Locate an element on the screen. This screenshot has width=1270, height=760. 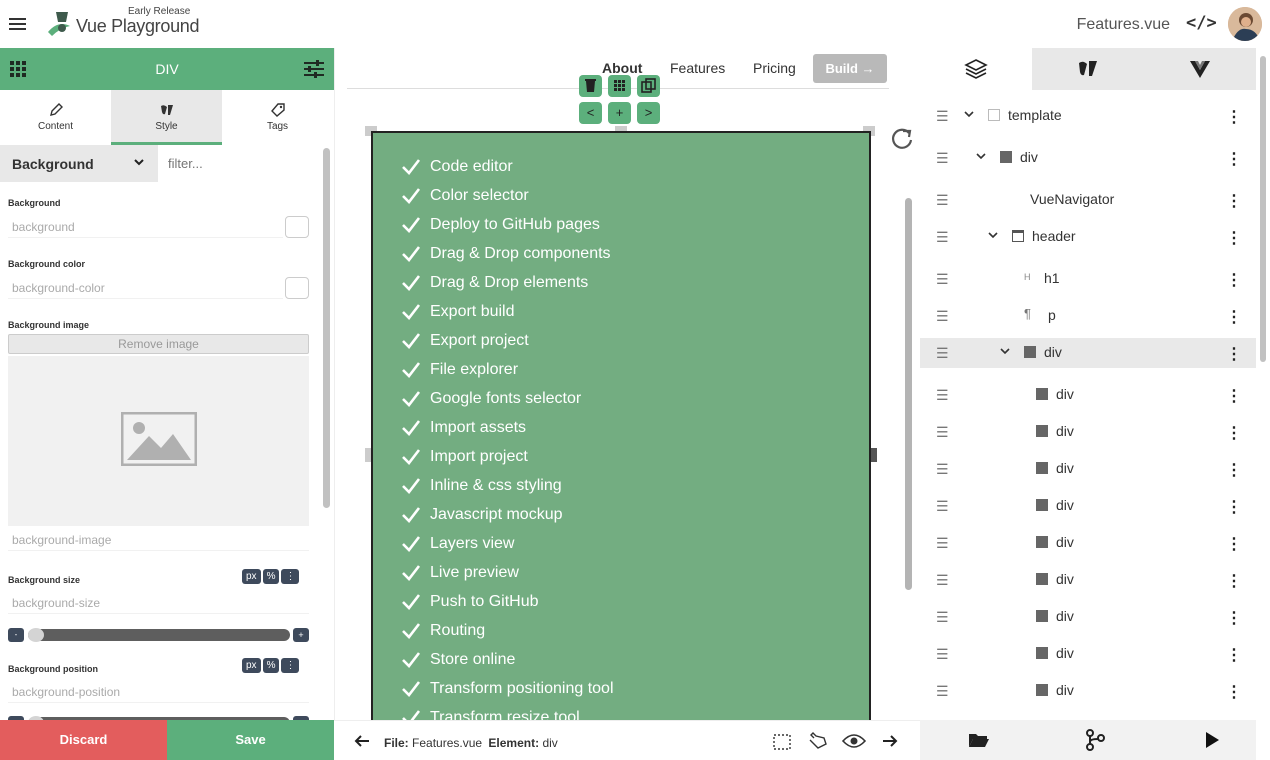
layer-row: ☰ VueNavigator ⋮ is located at coordinates (1088, 200).